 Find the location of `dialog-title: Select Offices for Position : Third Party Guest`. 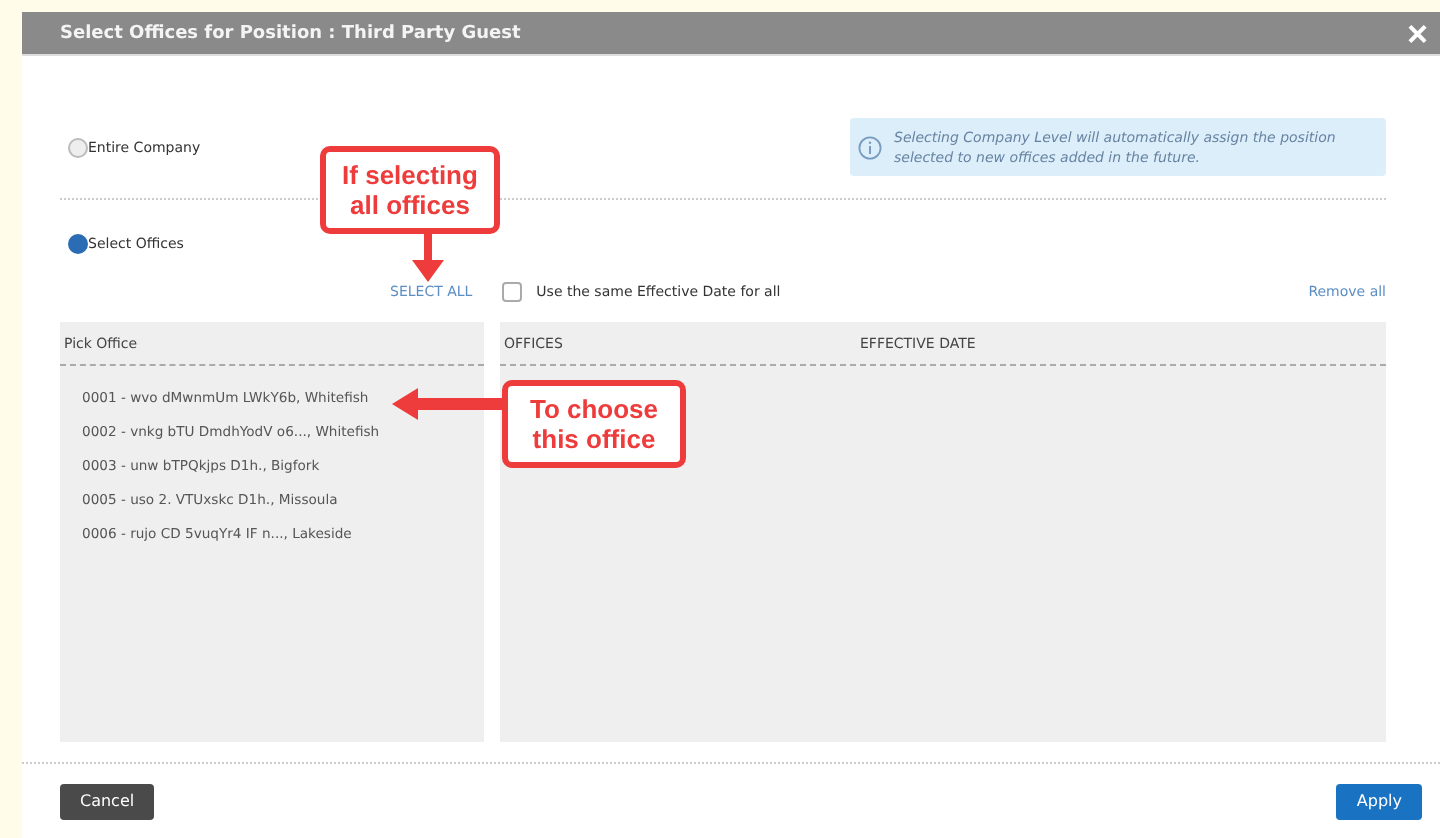

dialog-title: Select Offices for Position : Third Party Guest is located at coordinates (291, 33).